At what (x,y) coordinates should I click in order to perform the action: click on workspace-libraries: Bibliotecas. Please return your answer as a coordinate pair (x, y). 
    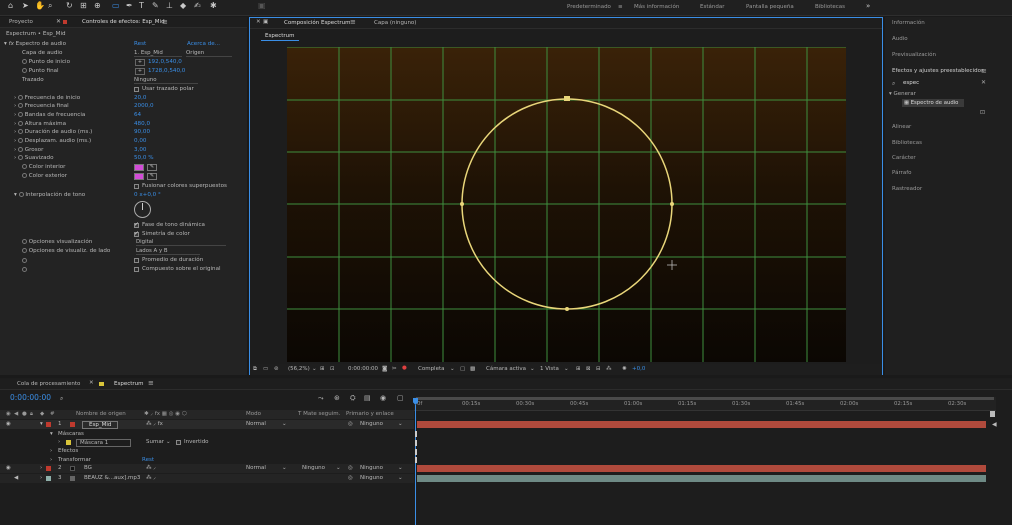
    Looking at the image, I should click on (830, 7).